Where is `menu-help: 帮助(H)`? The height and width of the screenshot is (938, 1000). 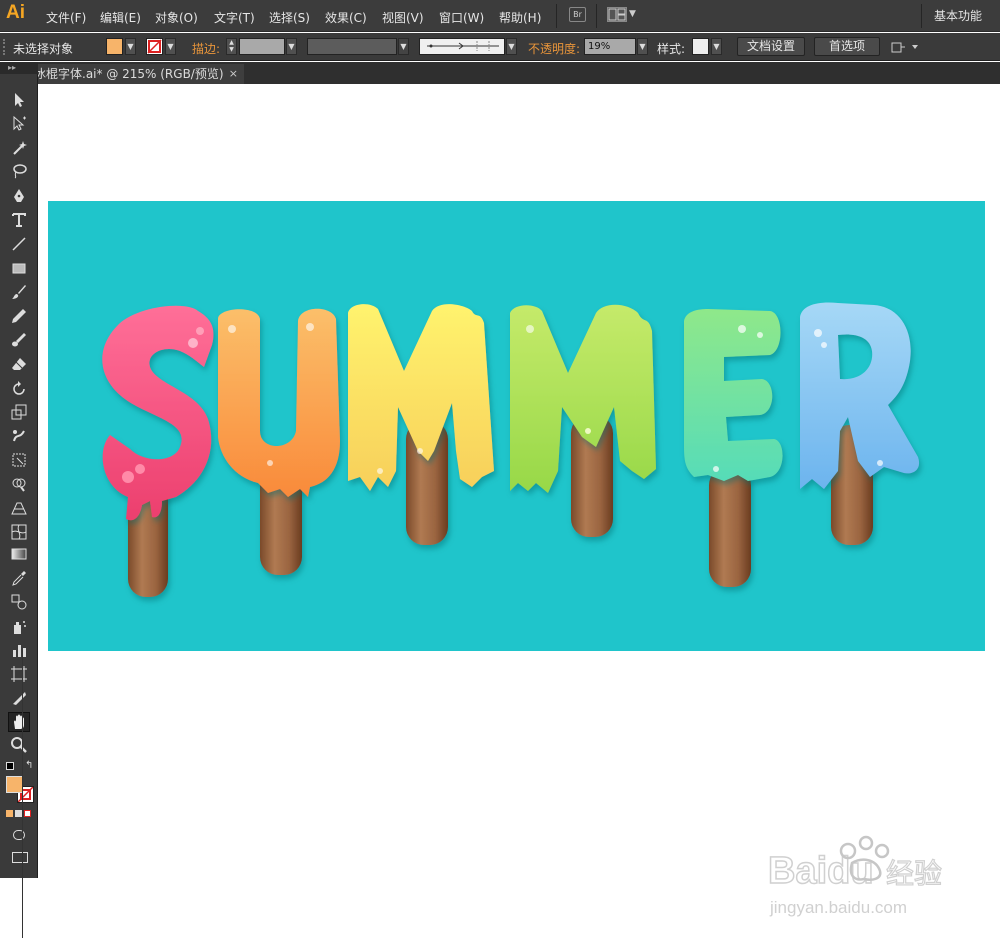 menu-help: 帮助(H) is located at coordinates (520, 17).